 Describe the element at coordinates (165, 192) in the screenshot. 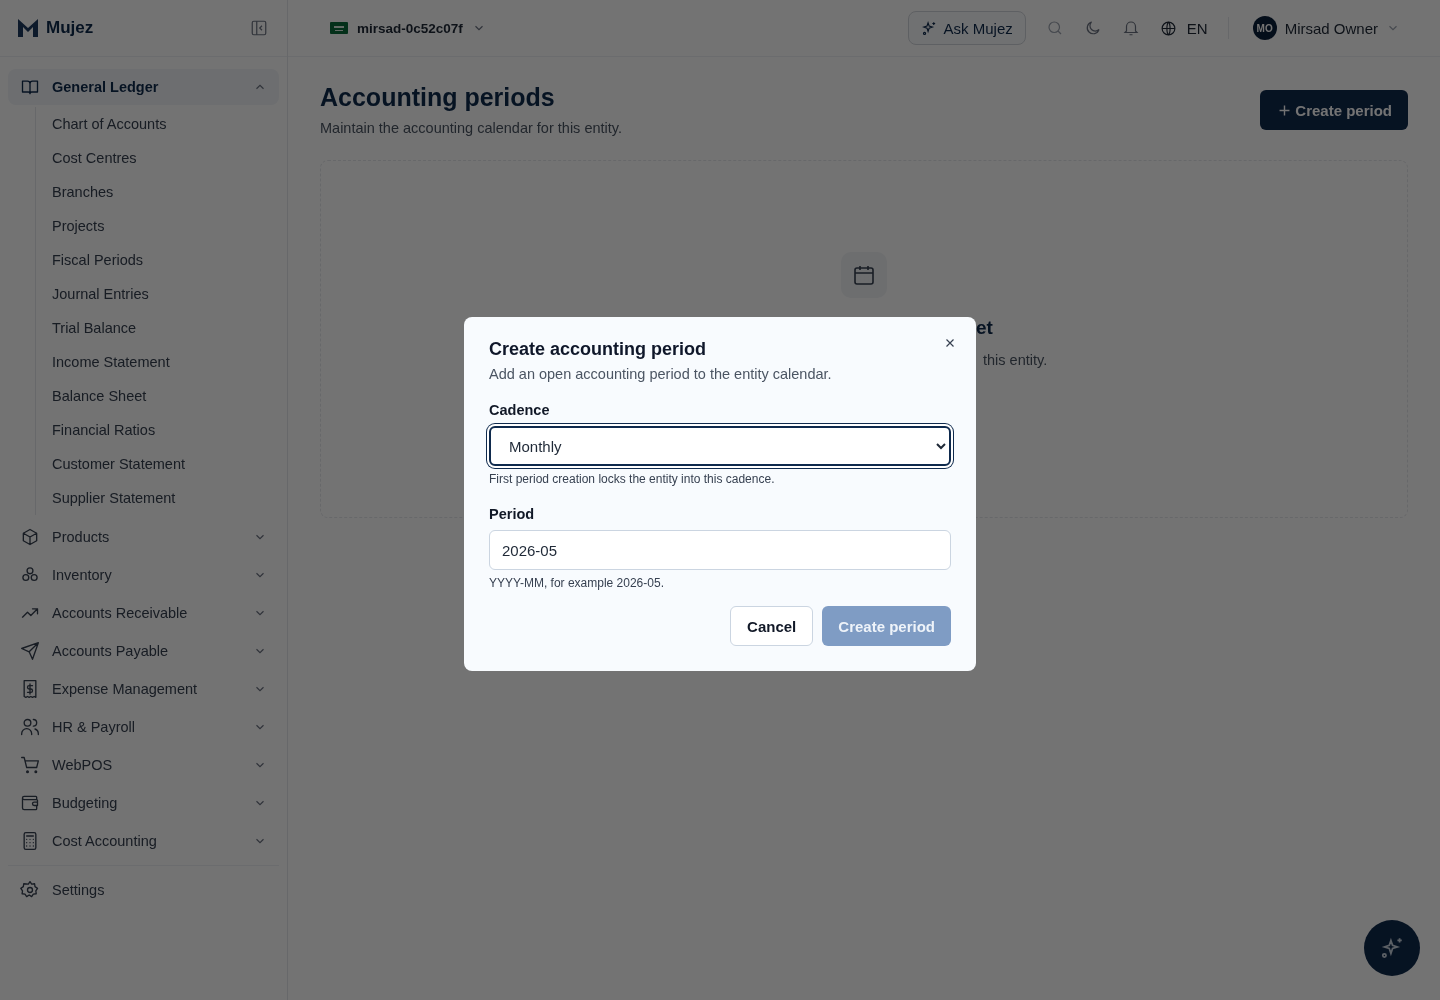

I see `sidebar-subitem: Branches` at that location.